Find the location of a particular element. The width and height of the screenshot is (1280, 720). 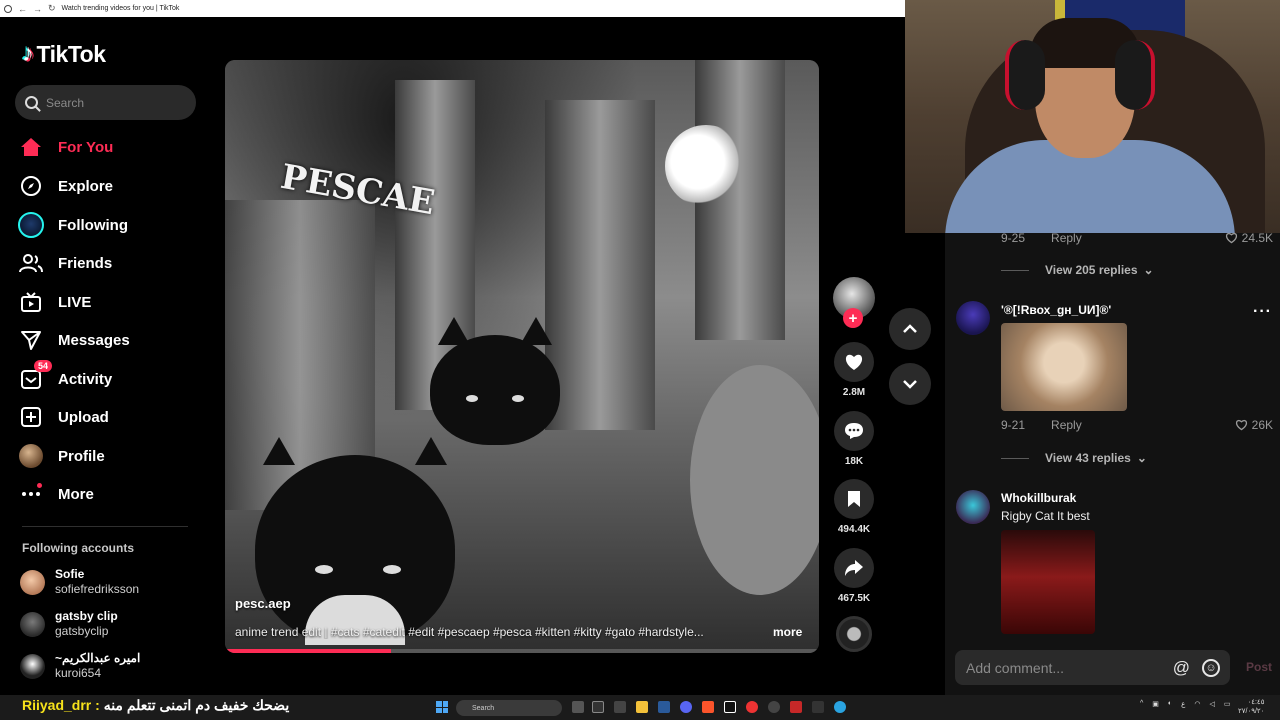

tab-title: Watch trending videos for you | TikTok is located at coordinates (121, 8).